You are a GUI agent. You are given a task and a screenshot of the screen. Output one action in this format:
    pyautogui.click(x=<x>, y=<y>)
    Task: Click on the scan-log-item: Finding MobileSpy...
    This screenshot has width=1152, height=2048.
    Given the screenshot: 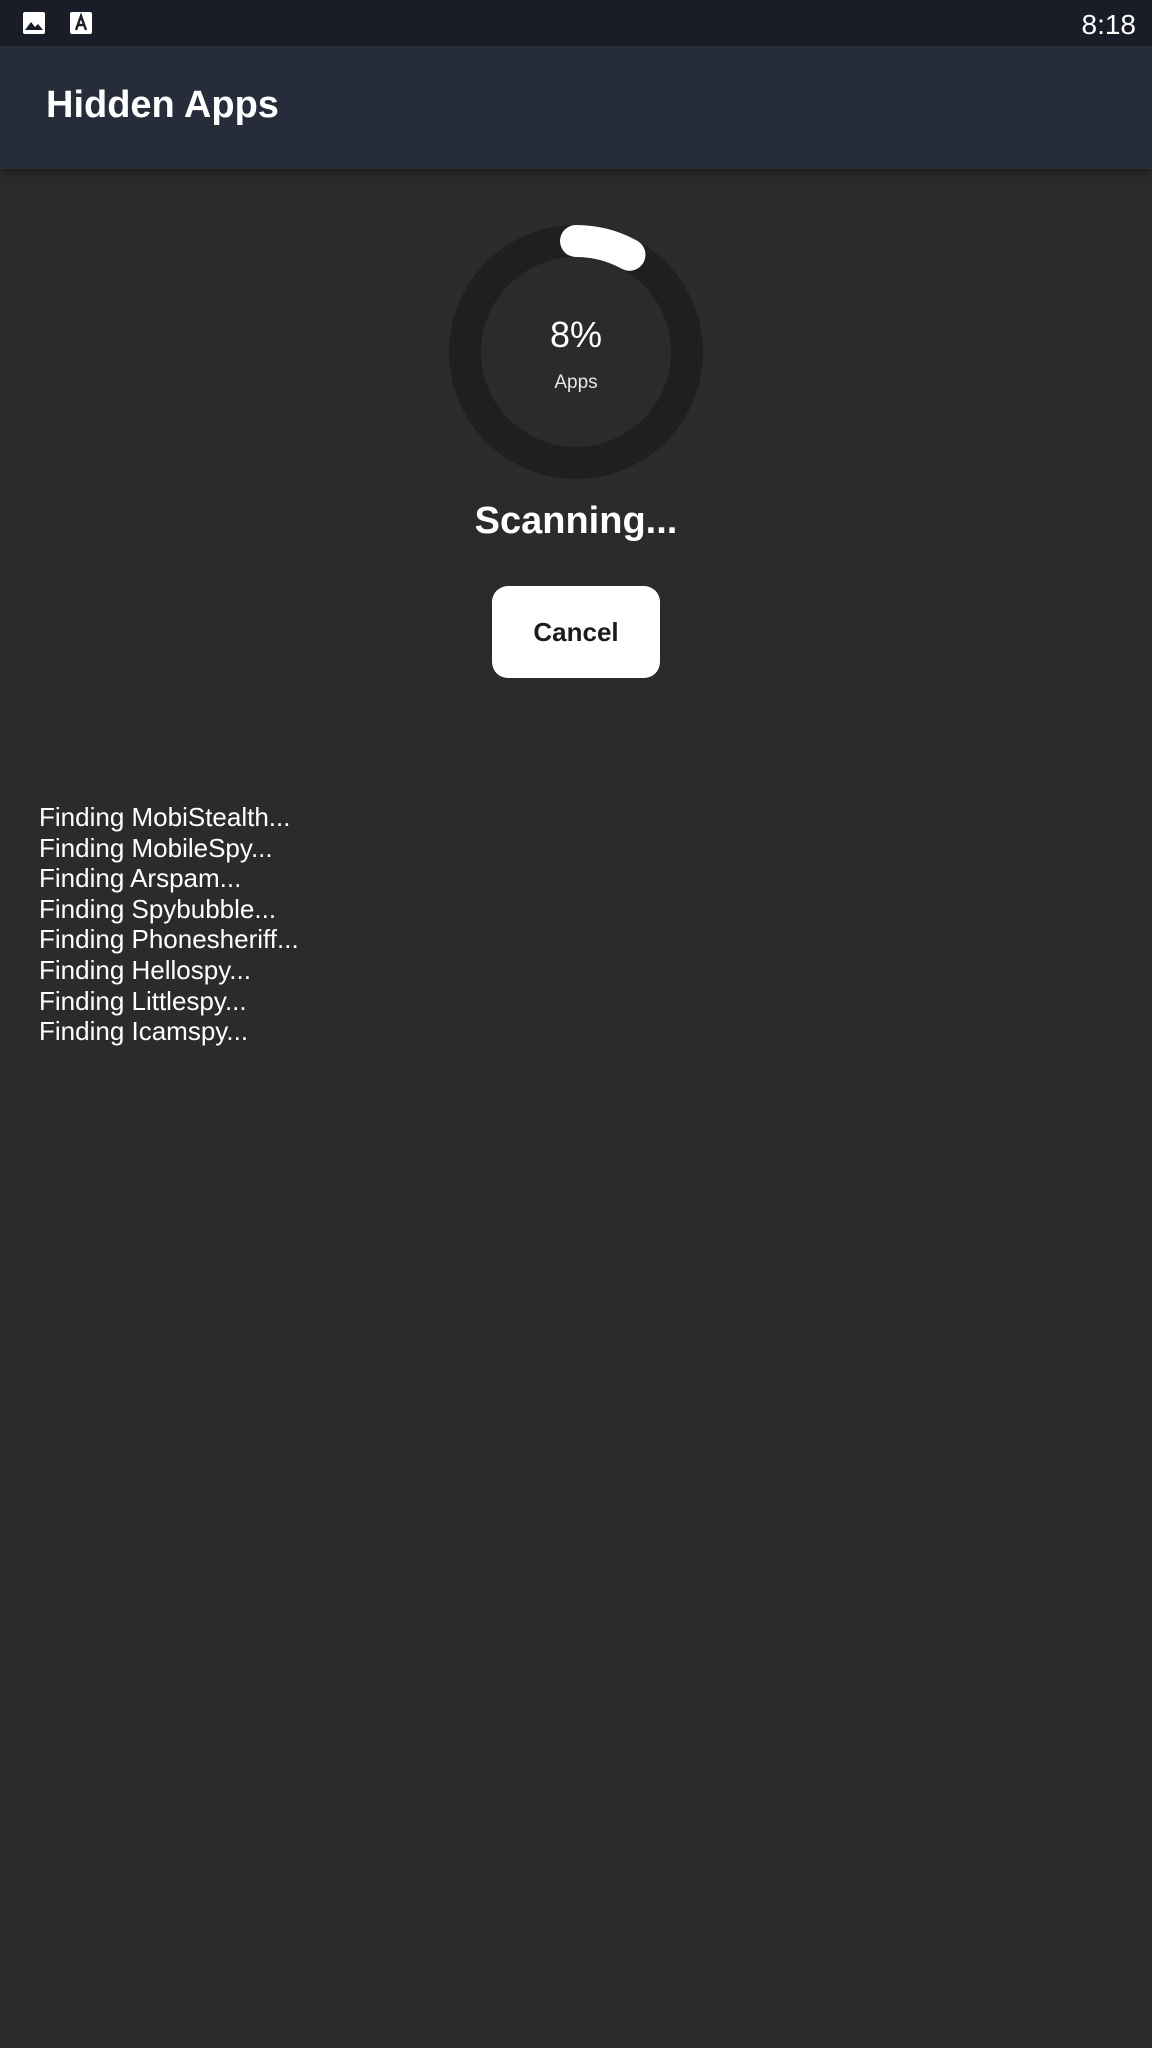 What is the action you would take?
    pyautogui.click(x=156, y=847)
    